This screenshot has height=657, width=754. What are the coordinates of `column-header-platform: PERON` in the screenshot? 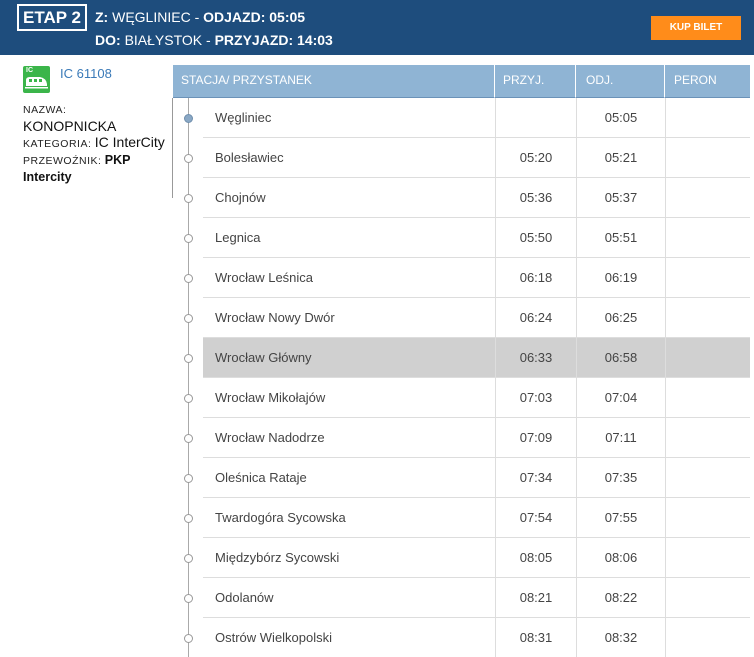 It's located at (707, 81).